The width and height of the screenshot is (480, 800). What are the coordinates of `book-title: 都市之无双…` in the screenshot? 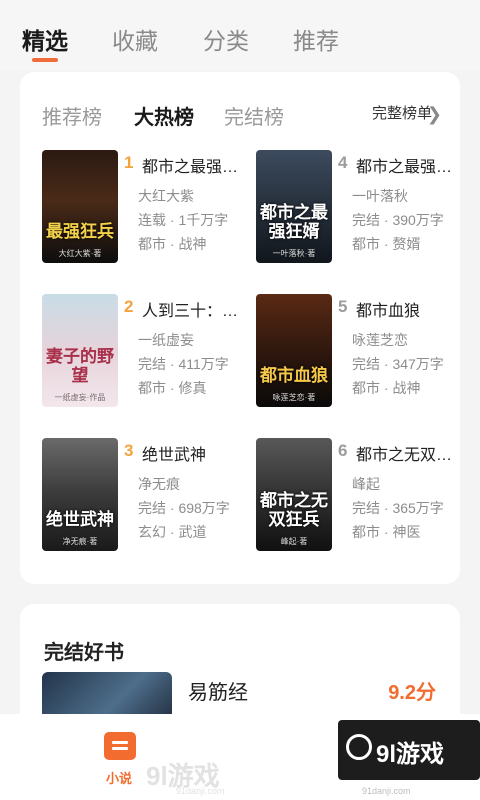 It's located at (404, 455).